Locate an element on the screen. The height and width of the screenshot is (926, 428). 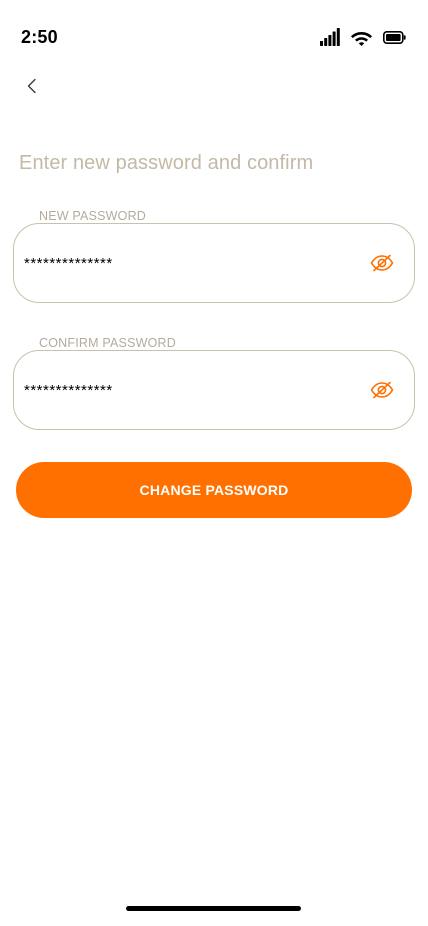
status-icons is located at coordinates (363, 37).